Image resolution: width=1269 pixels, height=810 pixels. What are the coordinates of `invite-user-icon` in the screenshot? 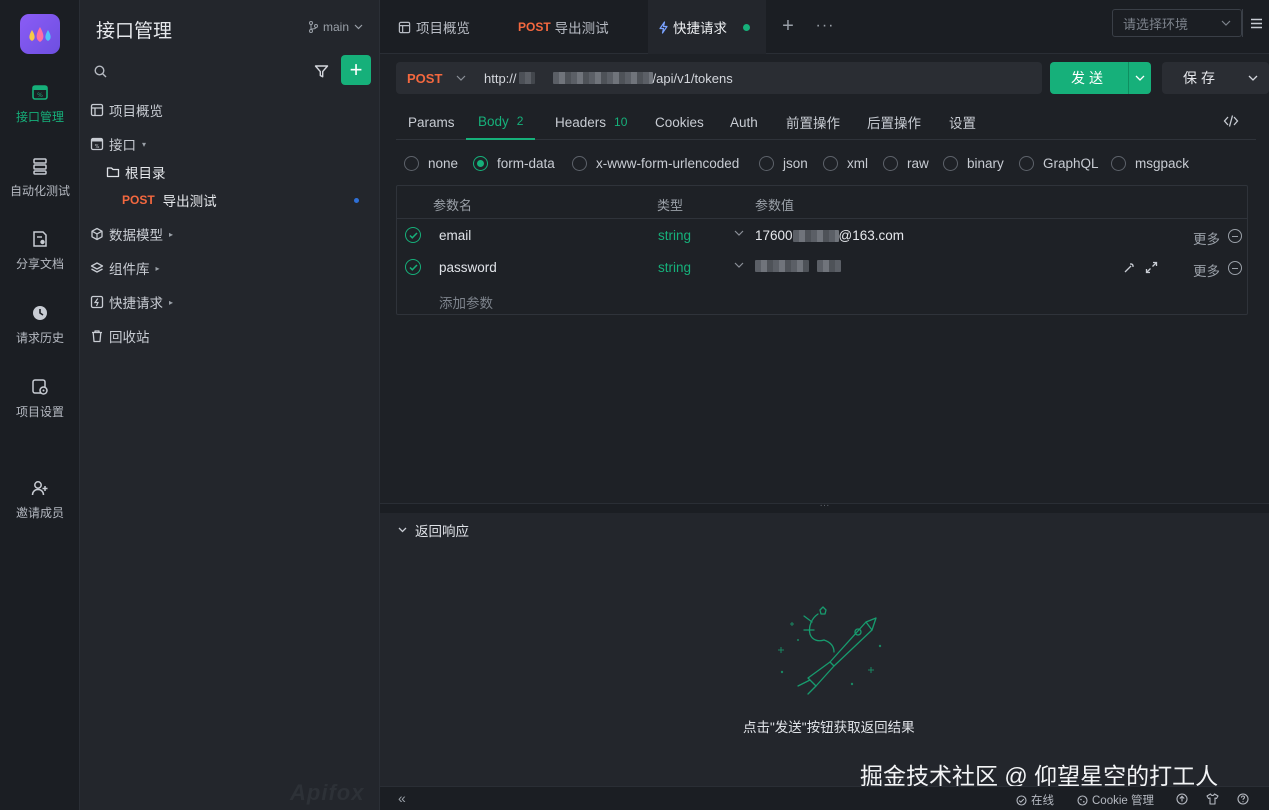 It's located at (40, 488).